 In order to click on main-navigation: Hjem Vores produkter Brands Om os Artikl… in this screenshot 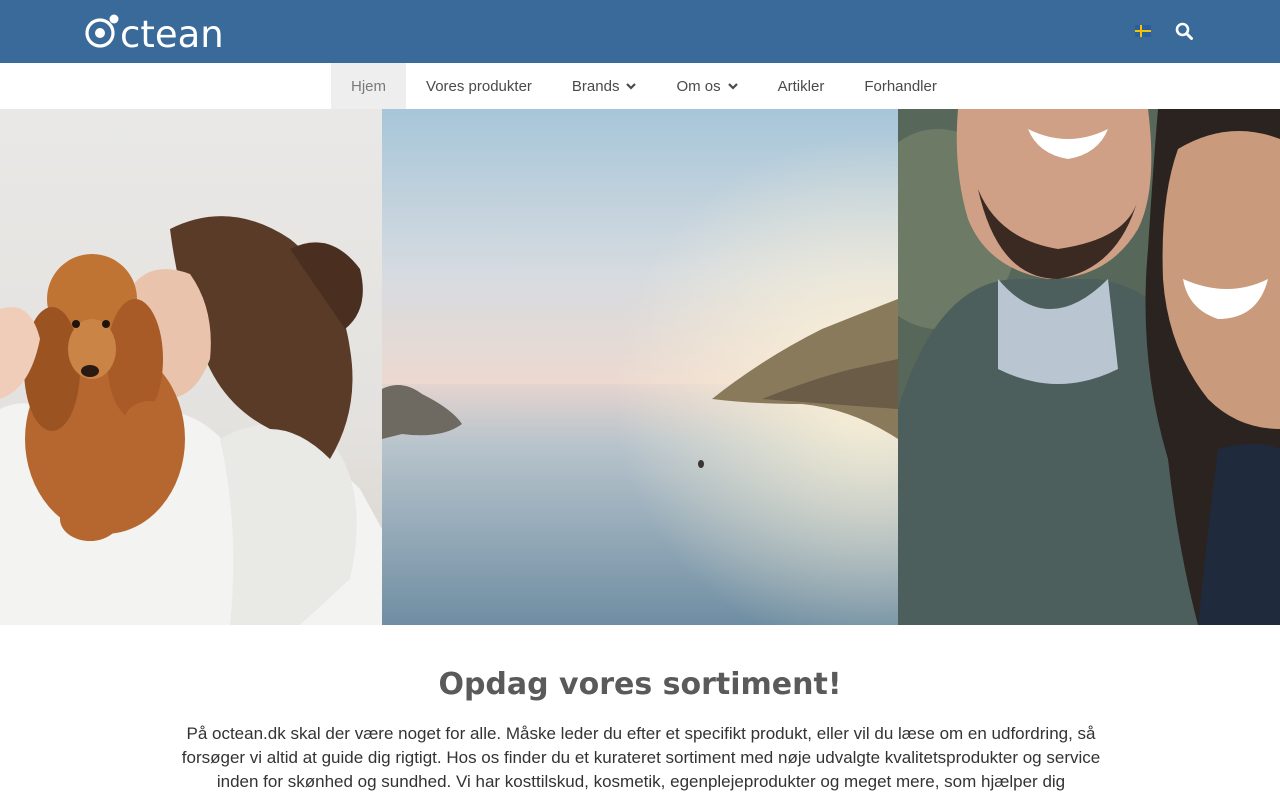, I will do `click(640, 86)`.